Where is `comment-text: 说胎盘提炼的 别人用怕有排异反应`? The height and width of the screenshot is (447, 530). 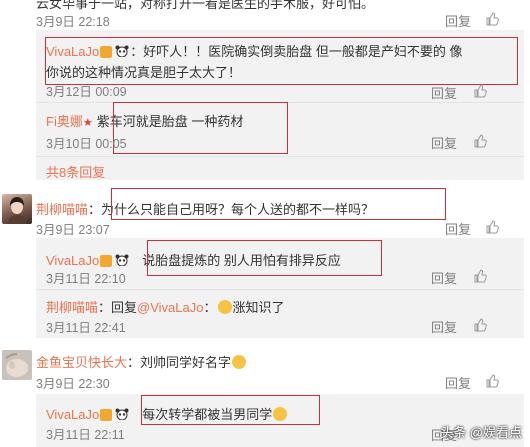
comment-text: 说胎盘提炼的 别人用怕有排异反应 is located at coordinates (241, 260).